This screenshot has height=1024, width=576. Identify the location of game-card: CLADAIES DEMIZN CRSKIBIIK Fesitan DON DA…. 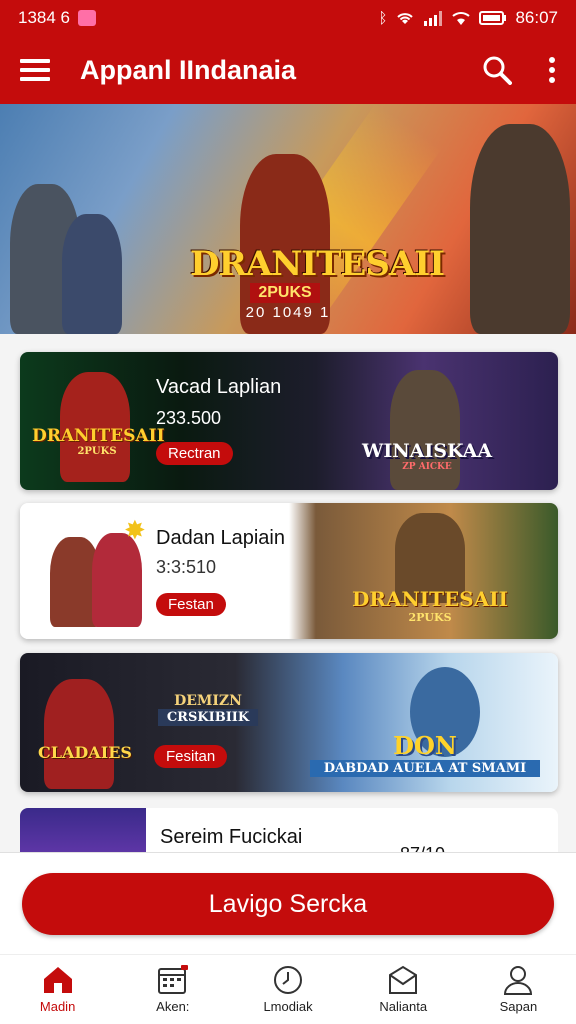
(289, 722).